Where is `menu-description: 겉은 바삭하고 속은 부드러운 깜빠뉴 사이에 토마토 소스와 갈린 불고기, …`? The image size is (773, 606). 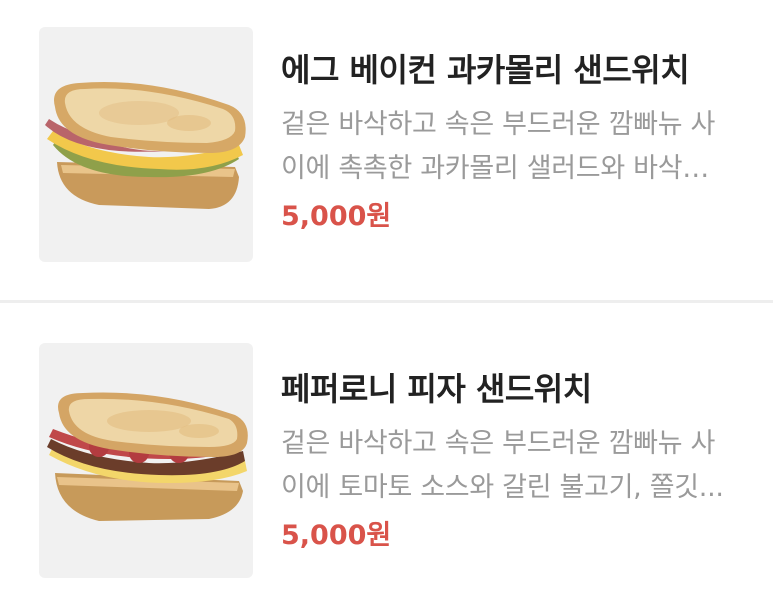 menu-description: 겉은 바삭하고 속은 부드러운 깜빠뉴 사이에 토마토 소스와 갈린 불고기, … is located at coordinates (502, 465).